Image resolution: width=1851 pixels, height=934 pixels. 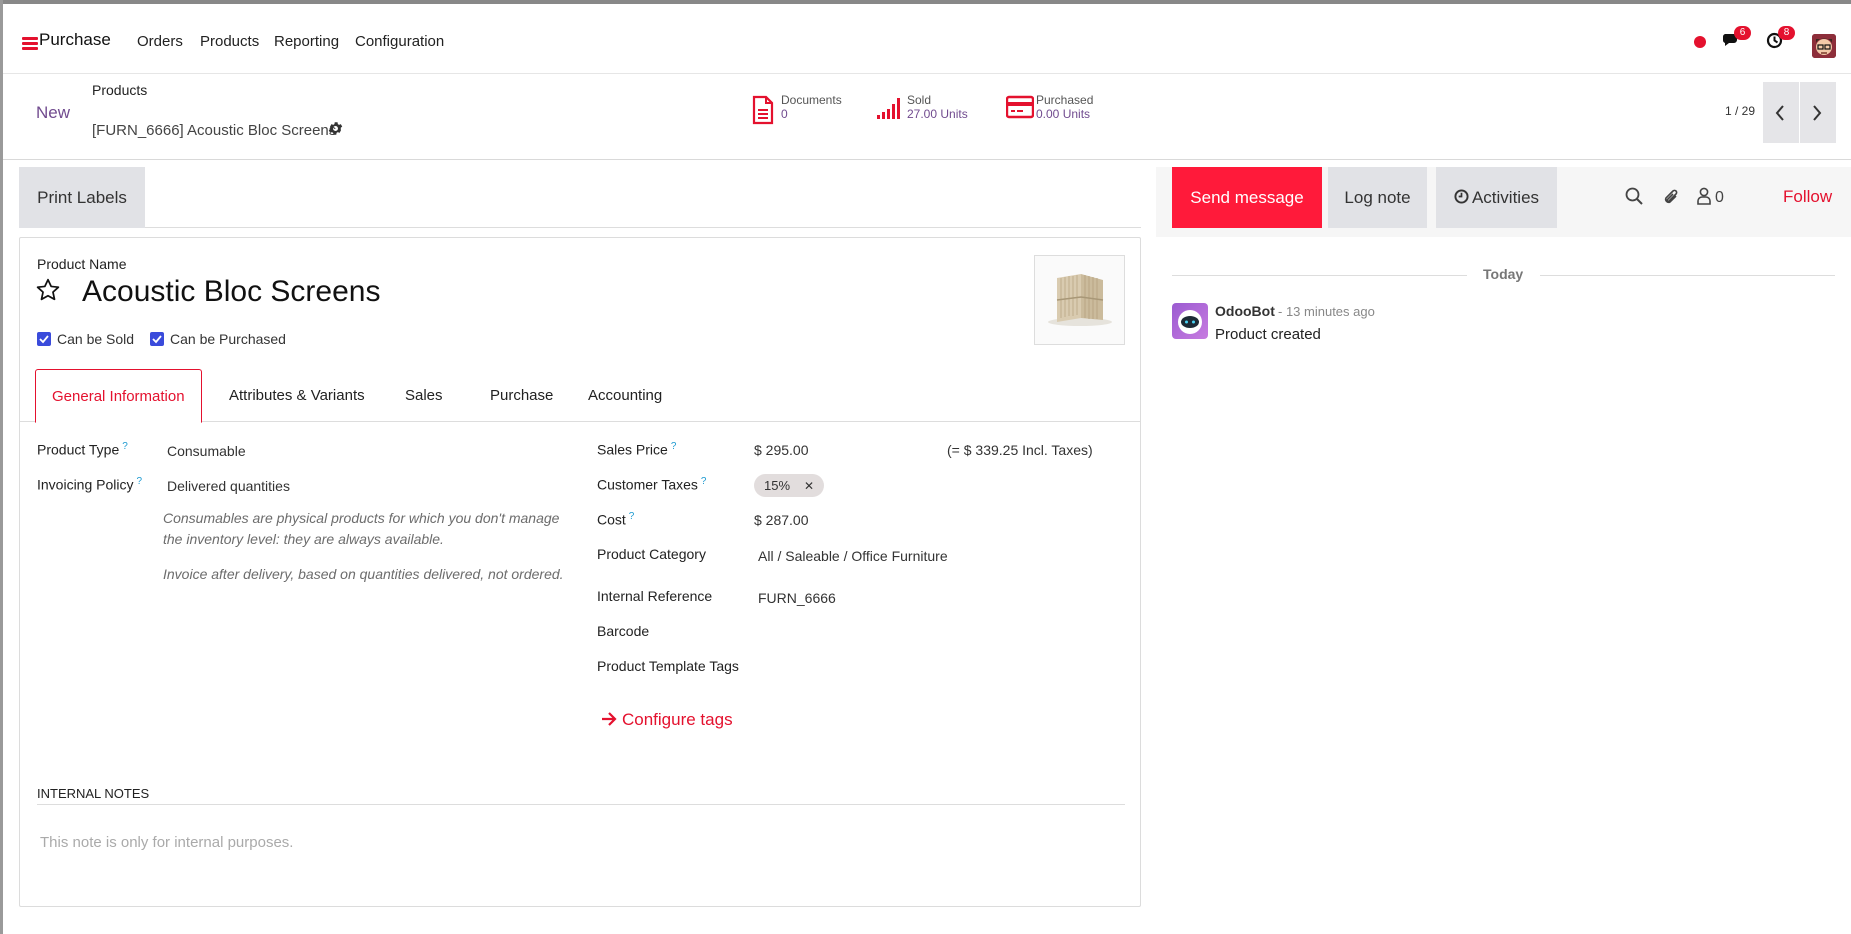 What do you see at coordinates (231, 292) in the screenshot?
I see `product-name-field: Acoustic Bloc Screens` at bounding box center [231, 292].